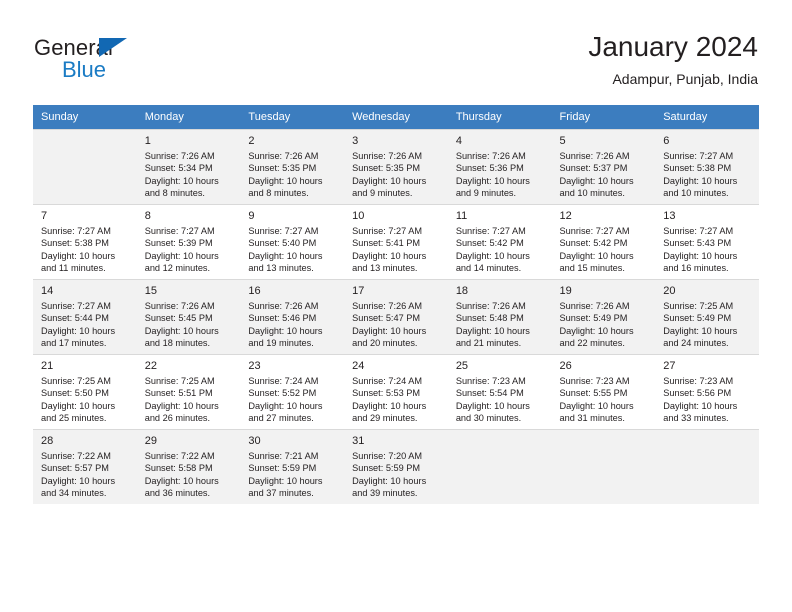  What do you see at coordinates (74, 493) in the screenshot?
I see `daylight-text-line2: and 34 minutes.` at bounding box center [74, 493].